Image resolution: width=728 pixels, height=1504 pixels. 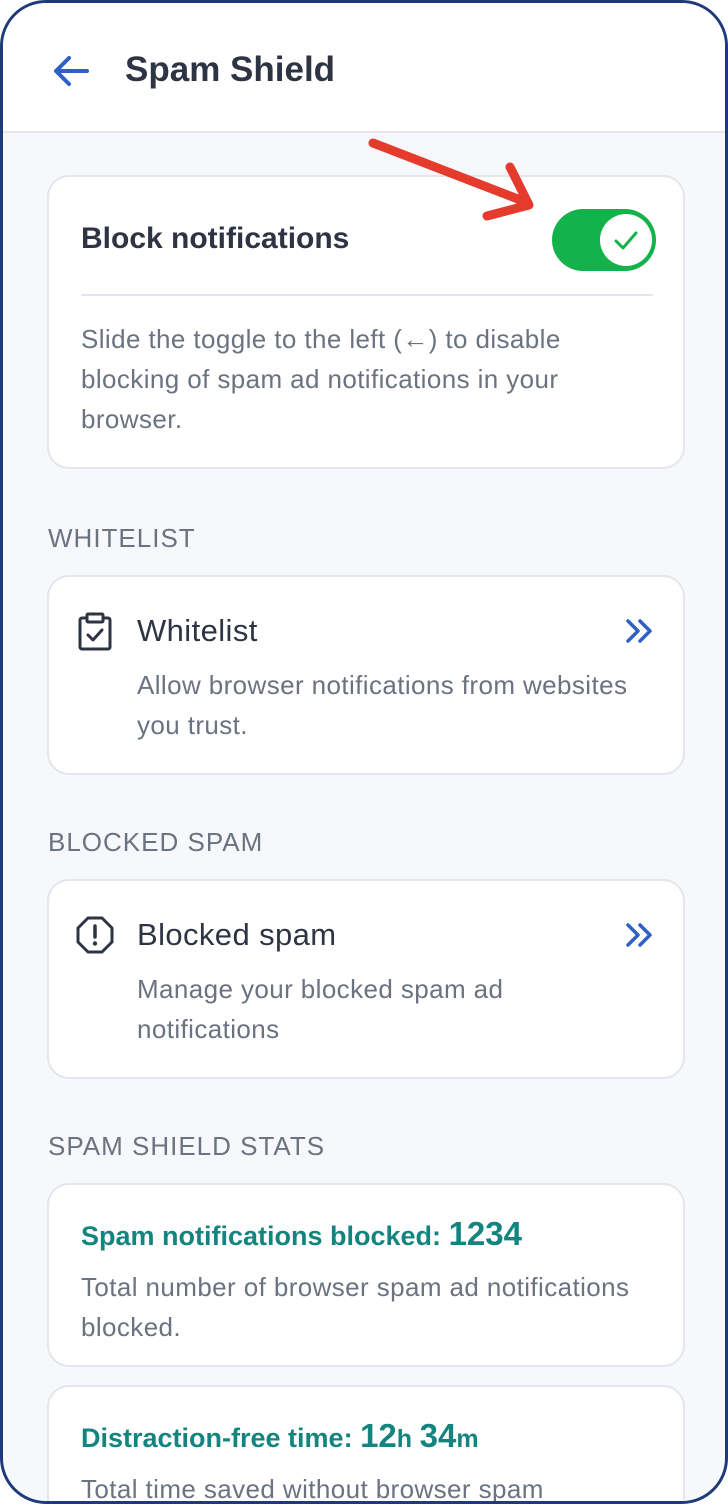 I want to click on toggle-knob, so click(x=626, y=240).